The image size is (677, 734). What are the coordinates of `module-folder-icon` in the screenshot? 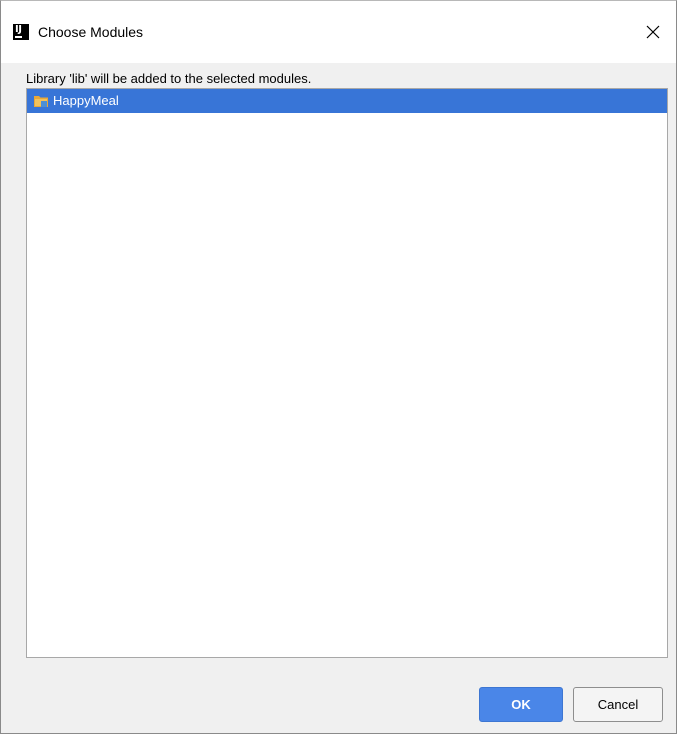 It's located at (41, 101).